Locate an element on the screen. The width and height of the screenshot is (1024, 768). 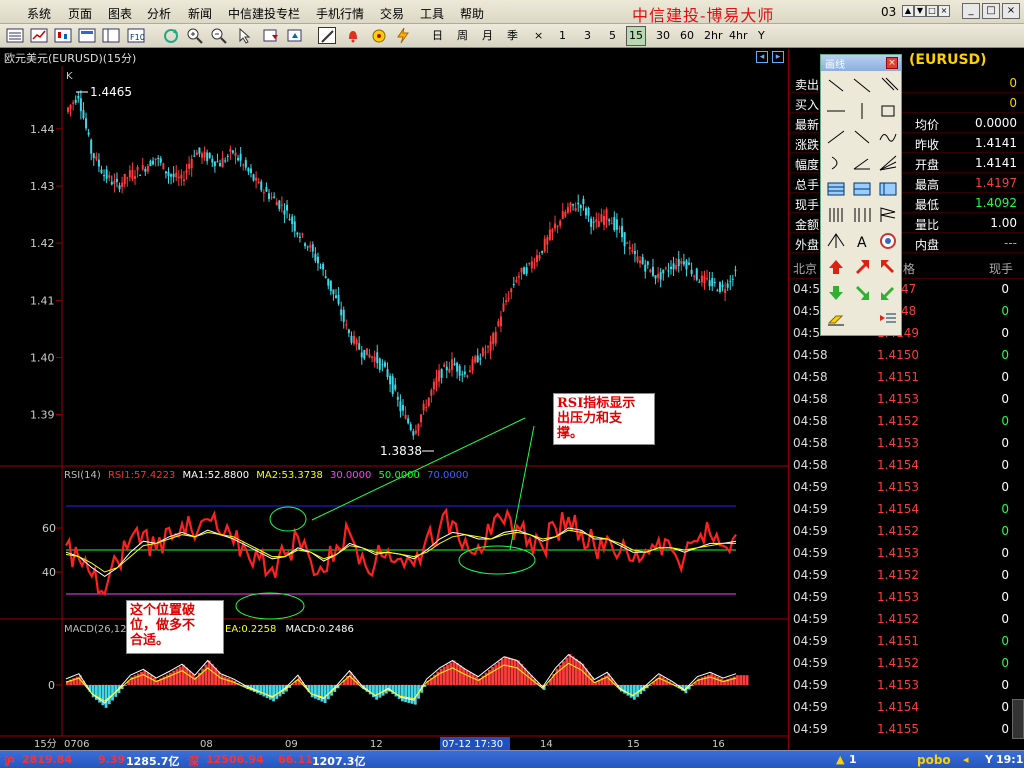
quote-table-icon is located at coordinates (87, 35).